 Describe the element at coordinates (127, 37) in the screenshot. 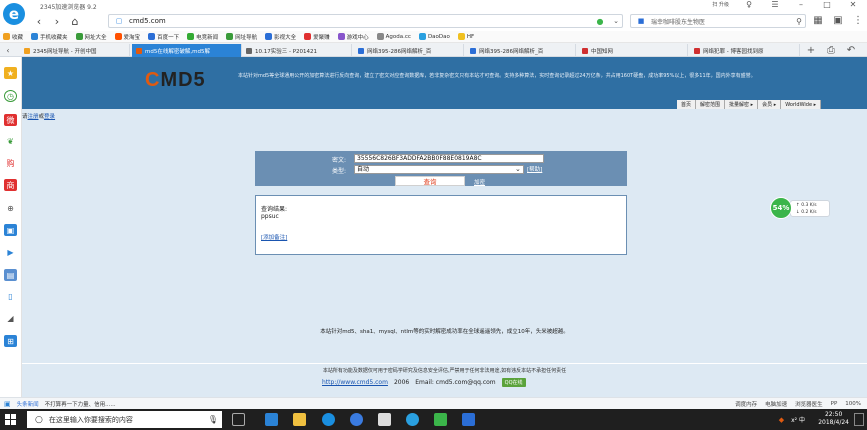

I see `bookmark-item: 爱淘宝` at that location.